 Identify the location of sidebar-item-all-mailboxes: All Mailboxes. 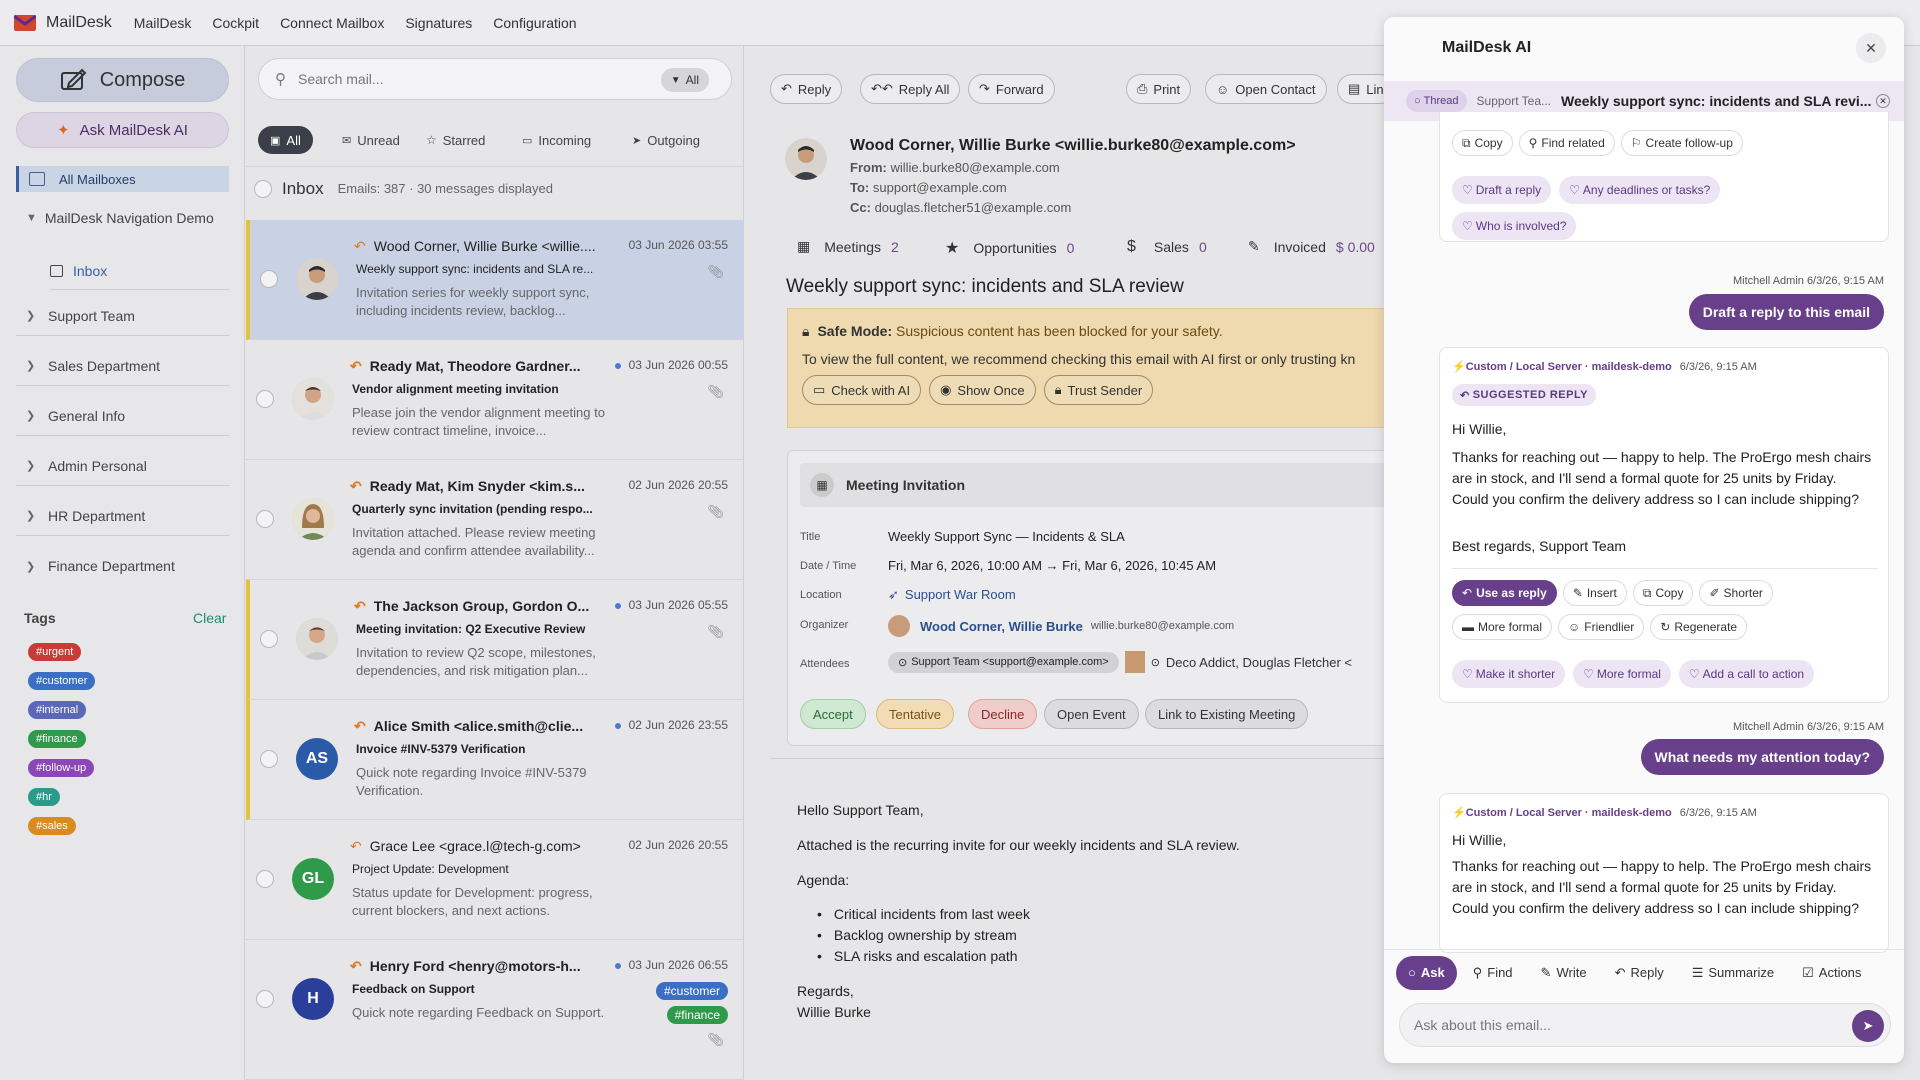
(122, 179).